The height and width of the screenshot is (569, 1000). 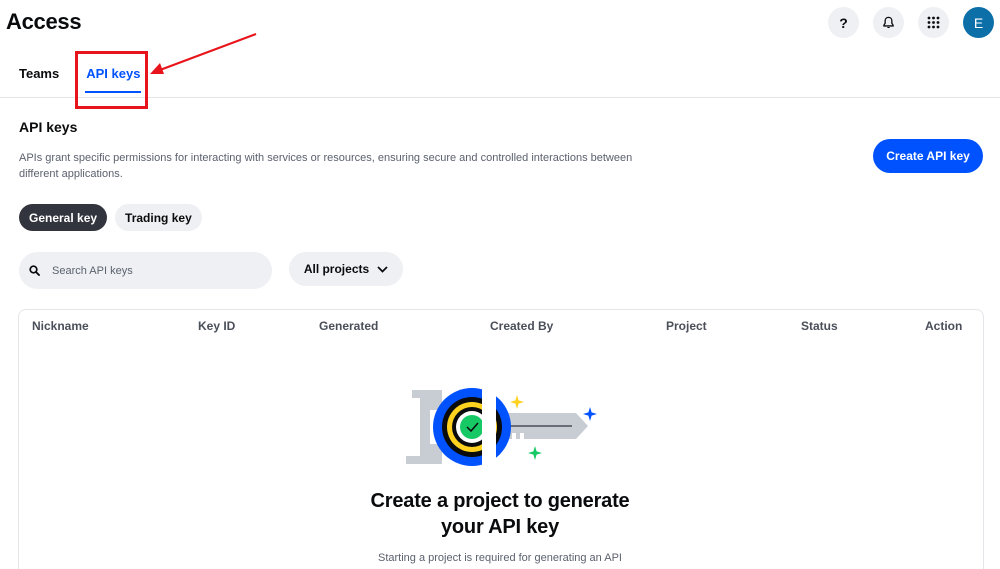 I want to click on chip-general-key: General key, so click(x=63, y=217).